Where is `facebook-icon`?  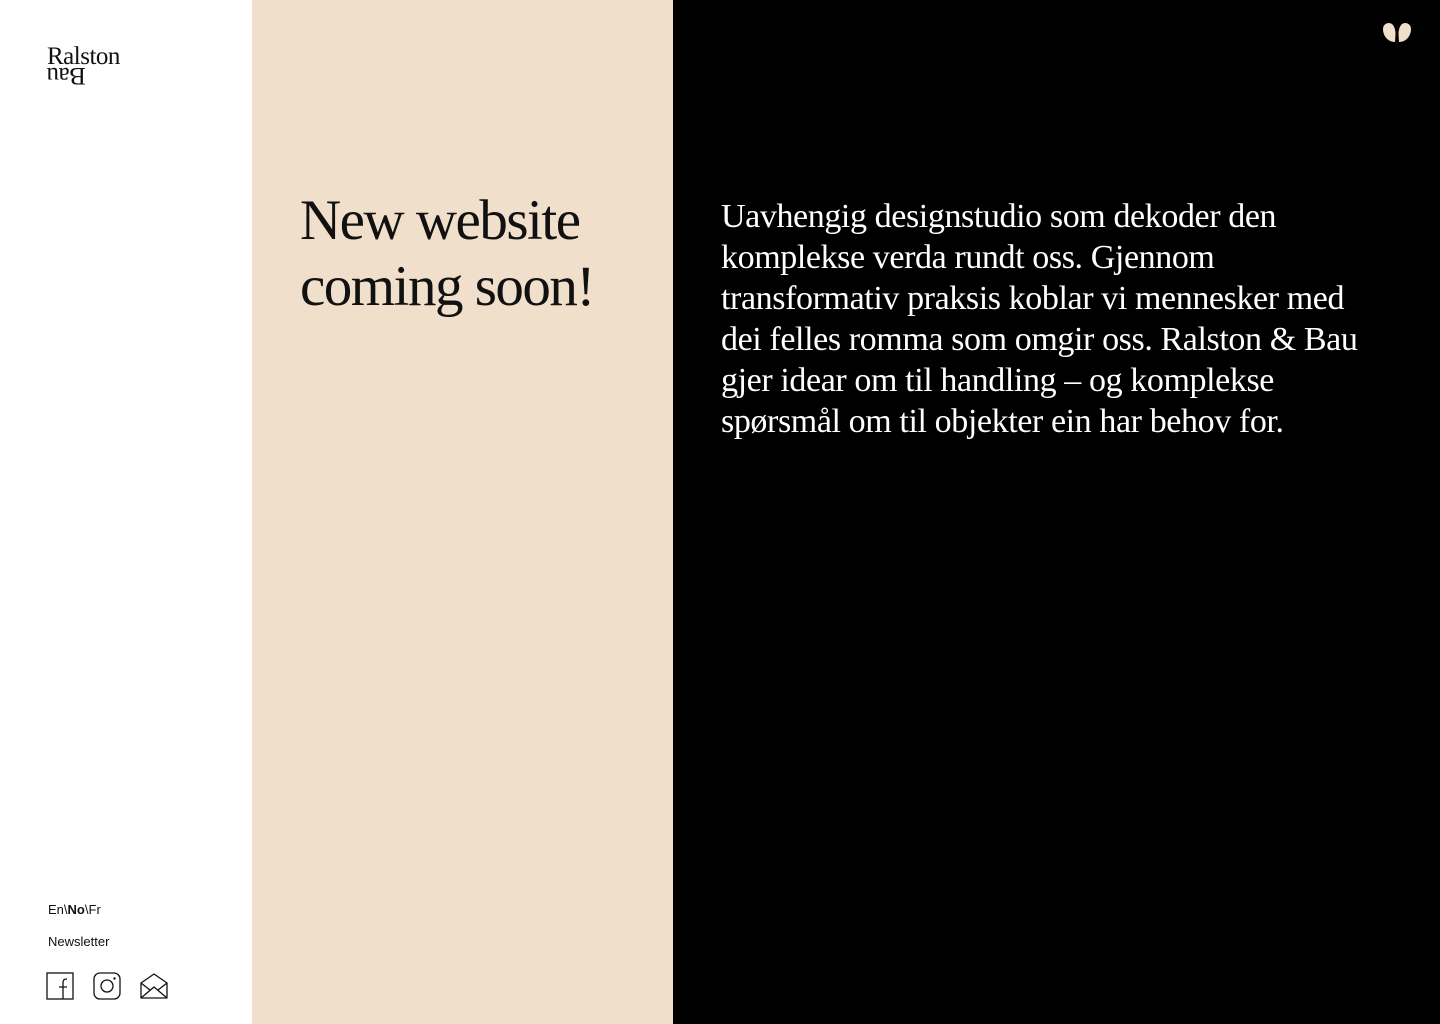
facebook-icon is located at coordinates (60, 986).